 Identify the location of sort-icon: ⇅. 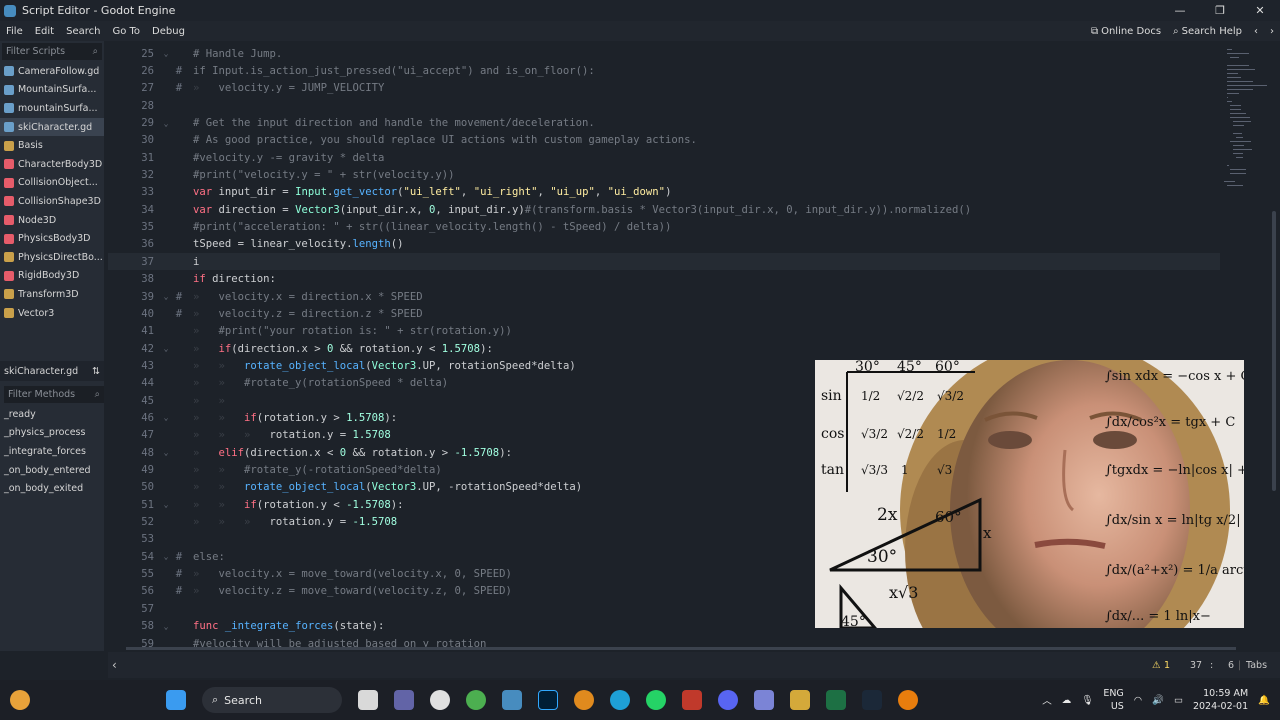
(96, 371).